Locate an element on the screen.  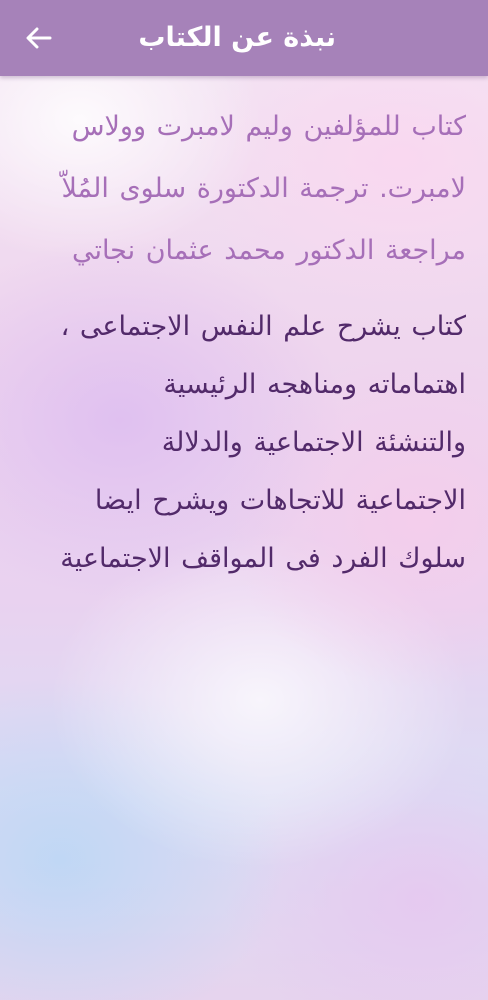
app-bar: نبذة عن الكتاب is located at coordinates (244, 38).